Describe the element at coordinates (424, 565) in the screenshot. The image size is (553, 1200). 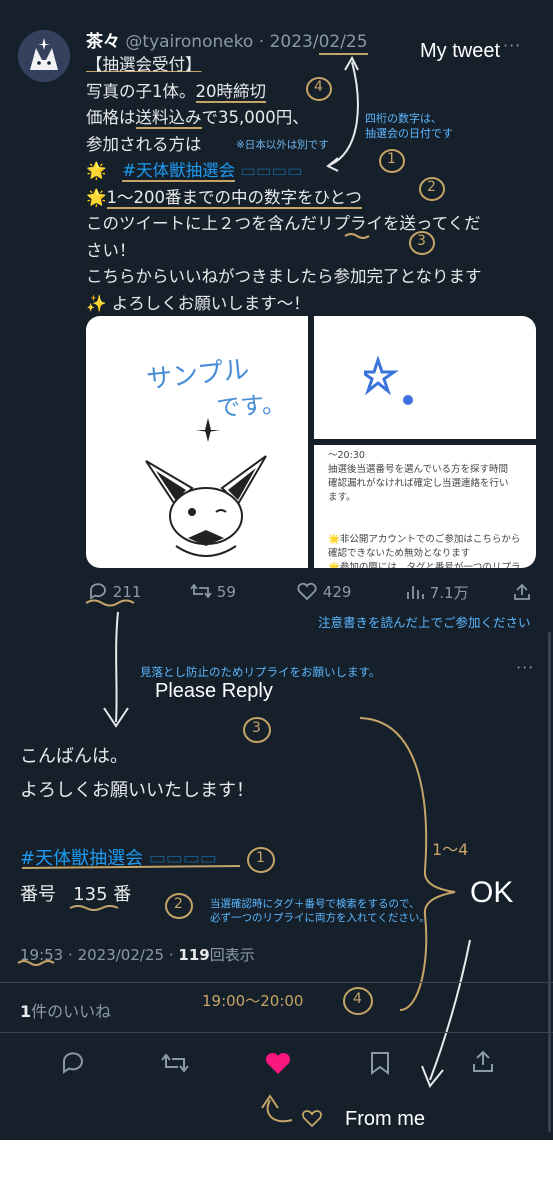
I see `notice-line-8: 🌟参加の際には、タグと番号が一つのリプラ` at that location.